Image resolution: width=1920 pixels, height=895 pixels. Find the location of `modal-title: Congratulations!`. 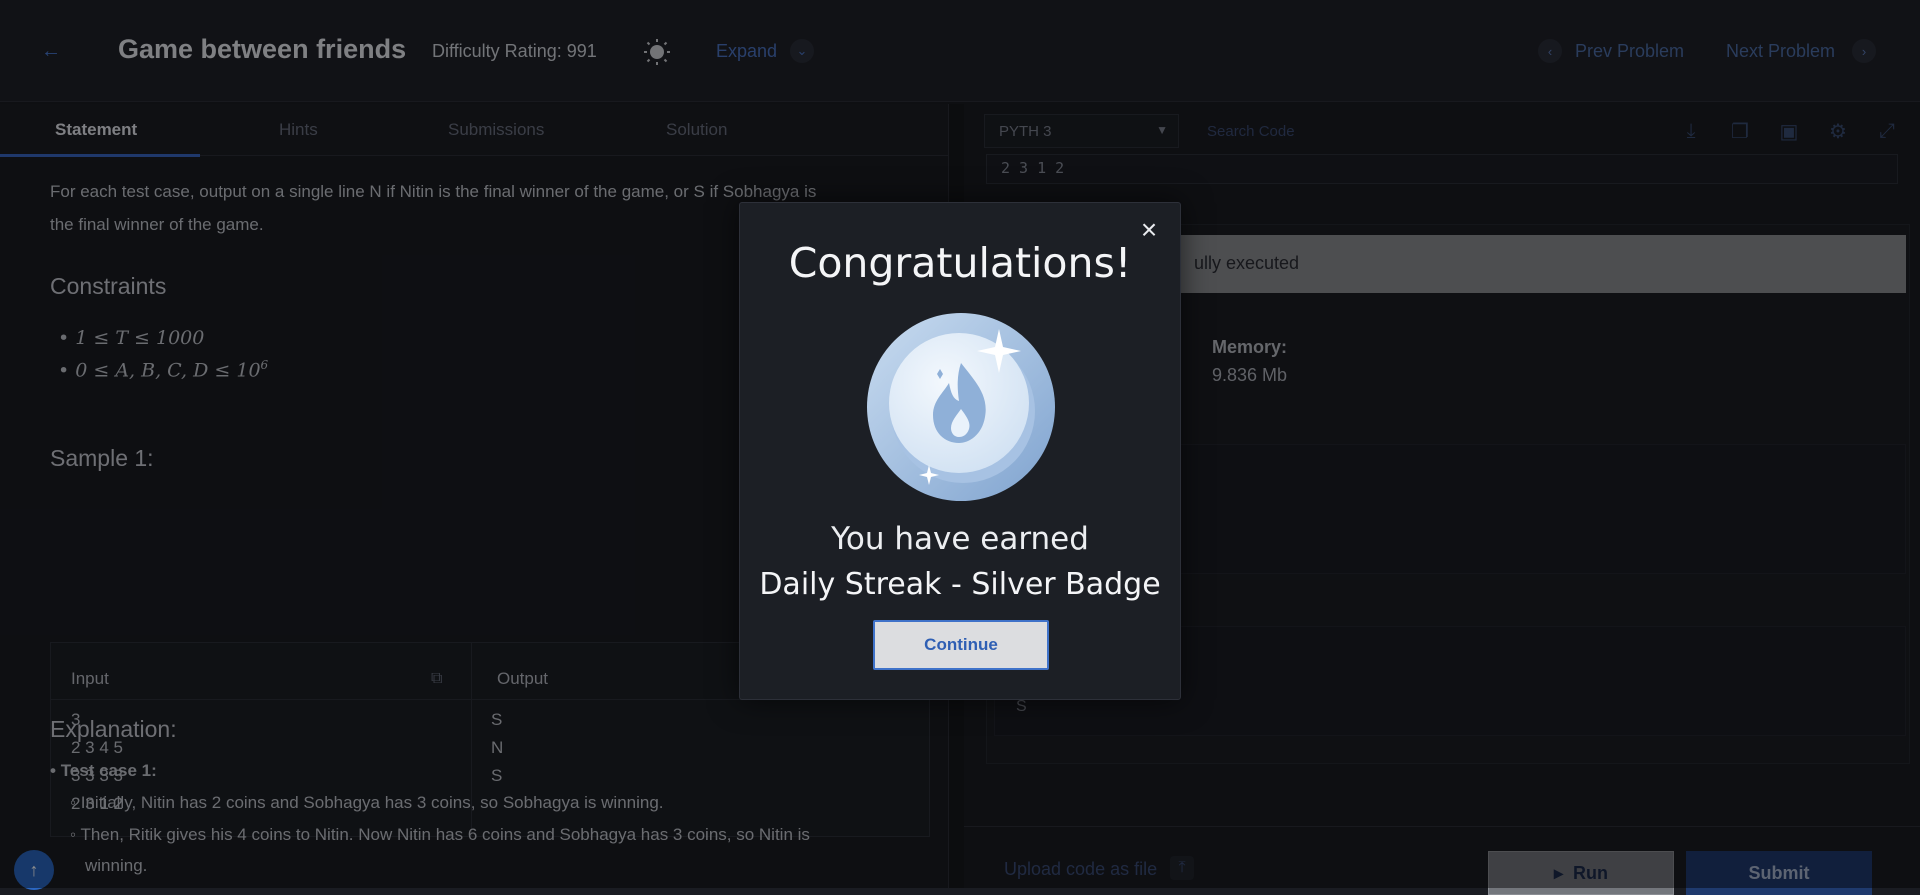

modal-title: Congratulations! is located at coordinates (960, 263).